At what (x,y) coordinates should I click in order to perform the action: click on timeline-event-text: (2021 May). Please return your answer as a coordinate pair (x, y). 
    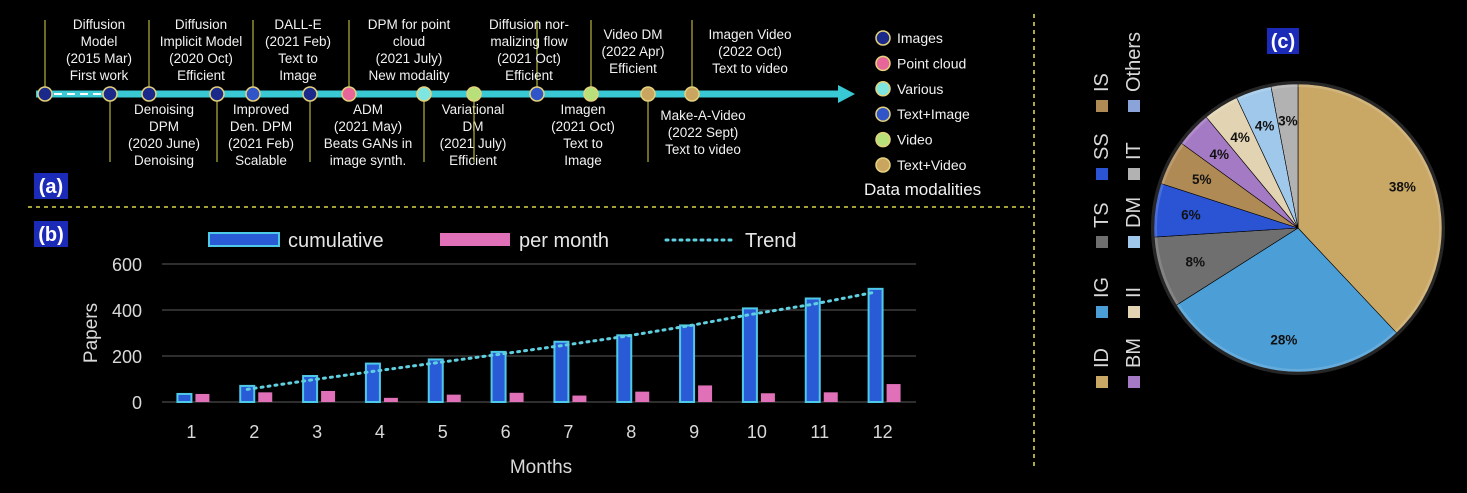
    Looking at the image, I should click on (368, 126).